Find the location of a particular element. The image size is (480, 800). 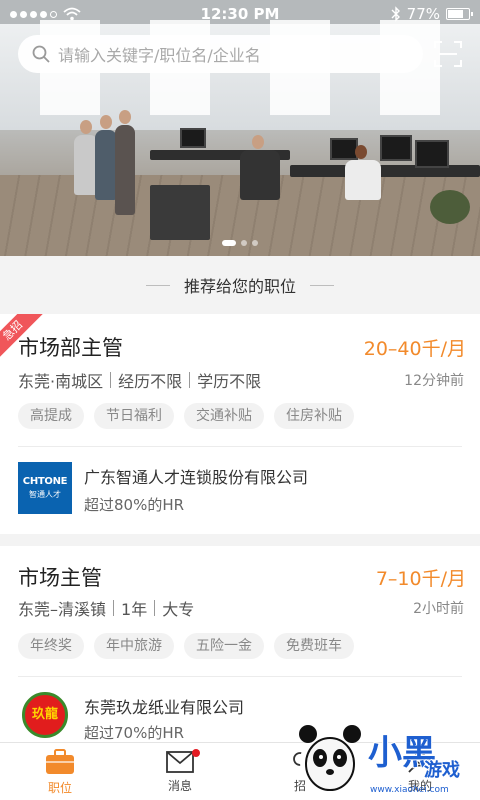

job-tags: 年终奖 年中旅游 五险一金 免费班车 is located at coordinates (186, 646).